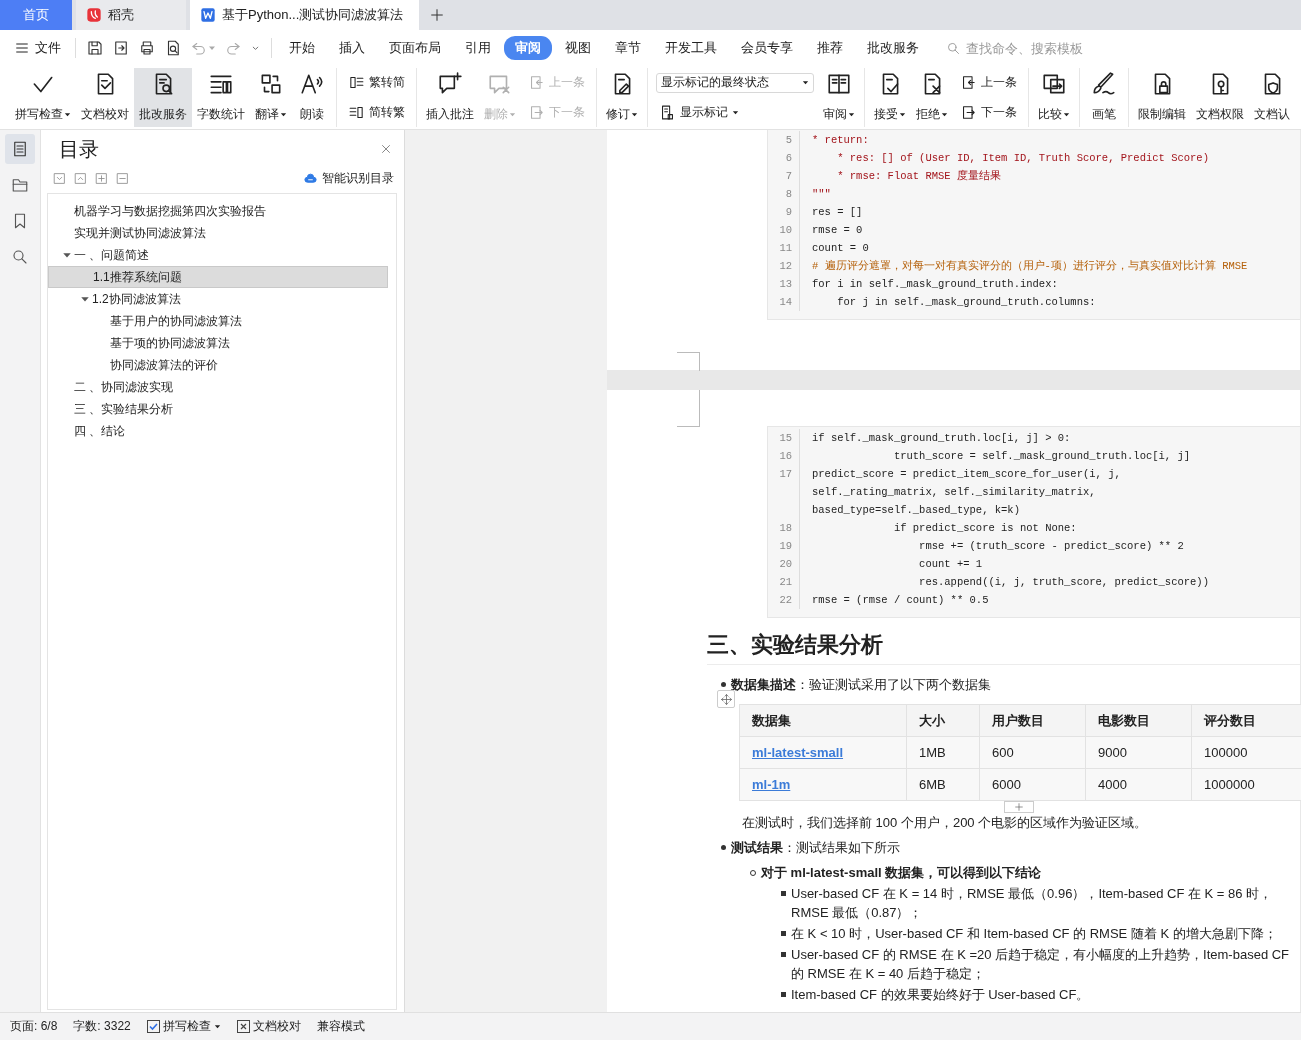 The image size is (1301, 1040). What do you see at coordinates (34, 48) in the screenshot?
I see `file-menu-button: 文件` at bounding box center [34, 48].